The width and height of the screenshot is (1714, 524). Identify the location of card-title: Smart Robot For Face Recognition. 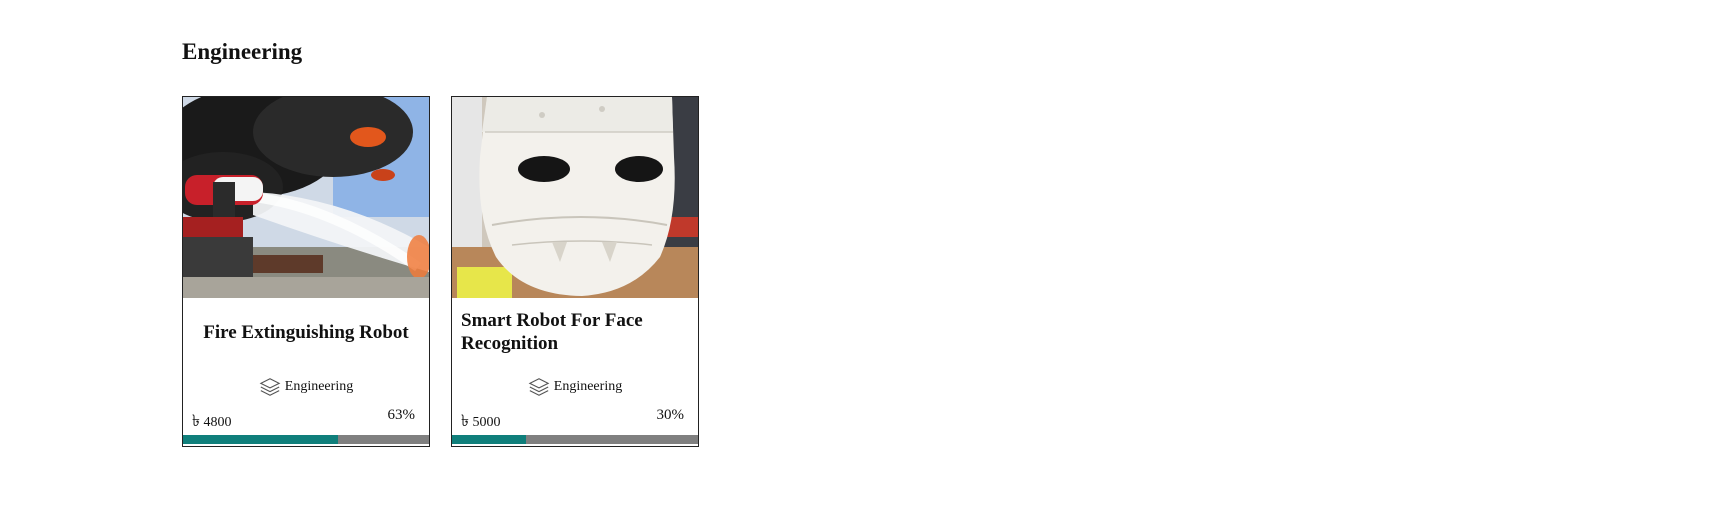
(575, 332).